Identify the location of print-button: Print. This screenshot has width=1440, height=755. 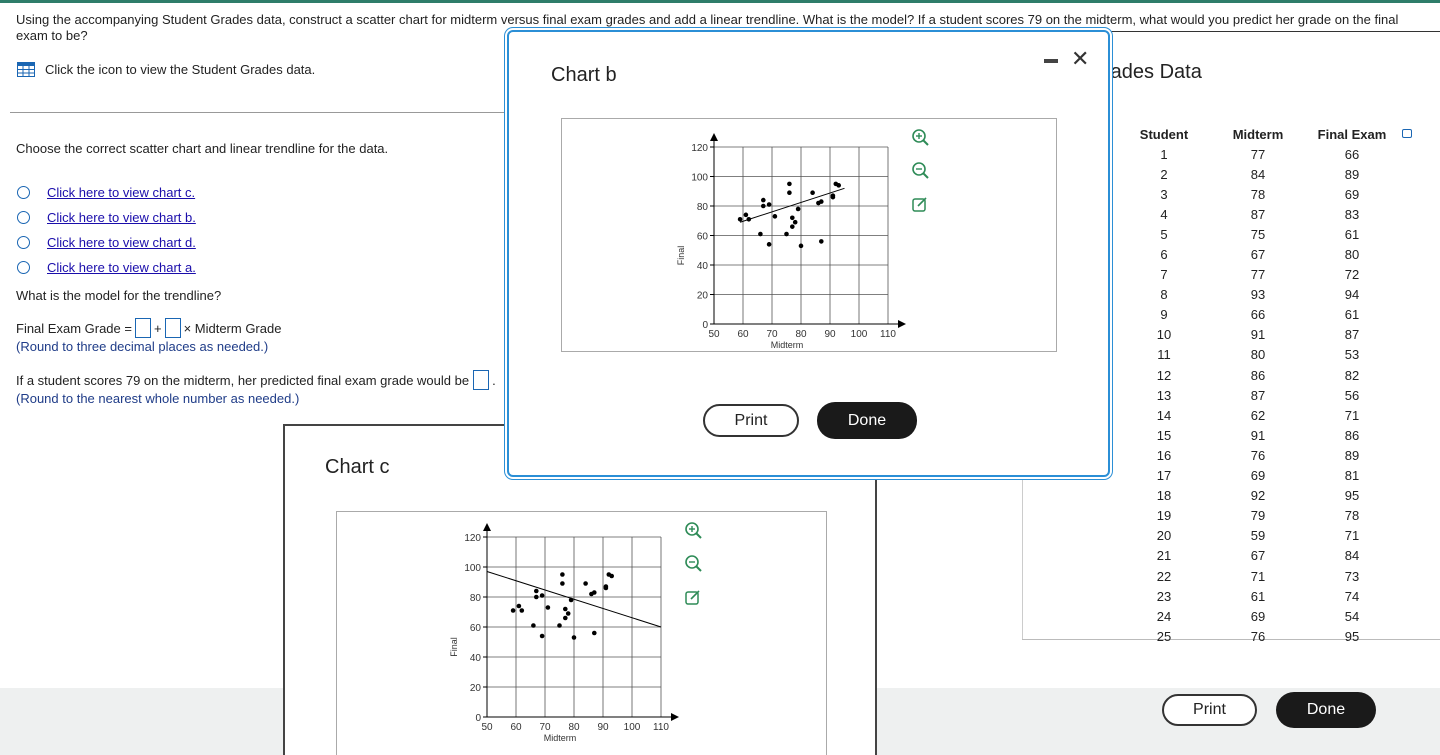
(751, 420).